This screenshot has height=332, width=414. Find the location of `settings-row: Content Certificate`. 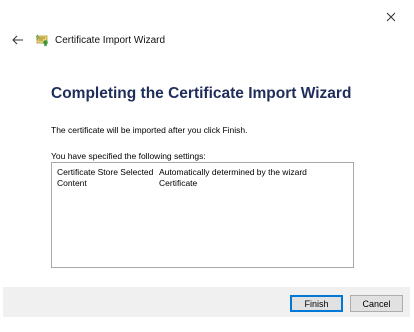

settings-row: Content Certificate is located at coordinates (205, 183).